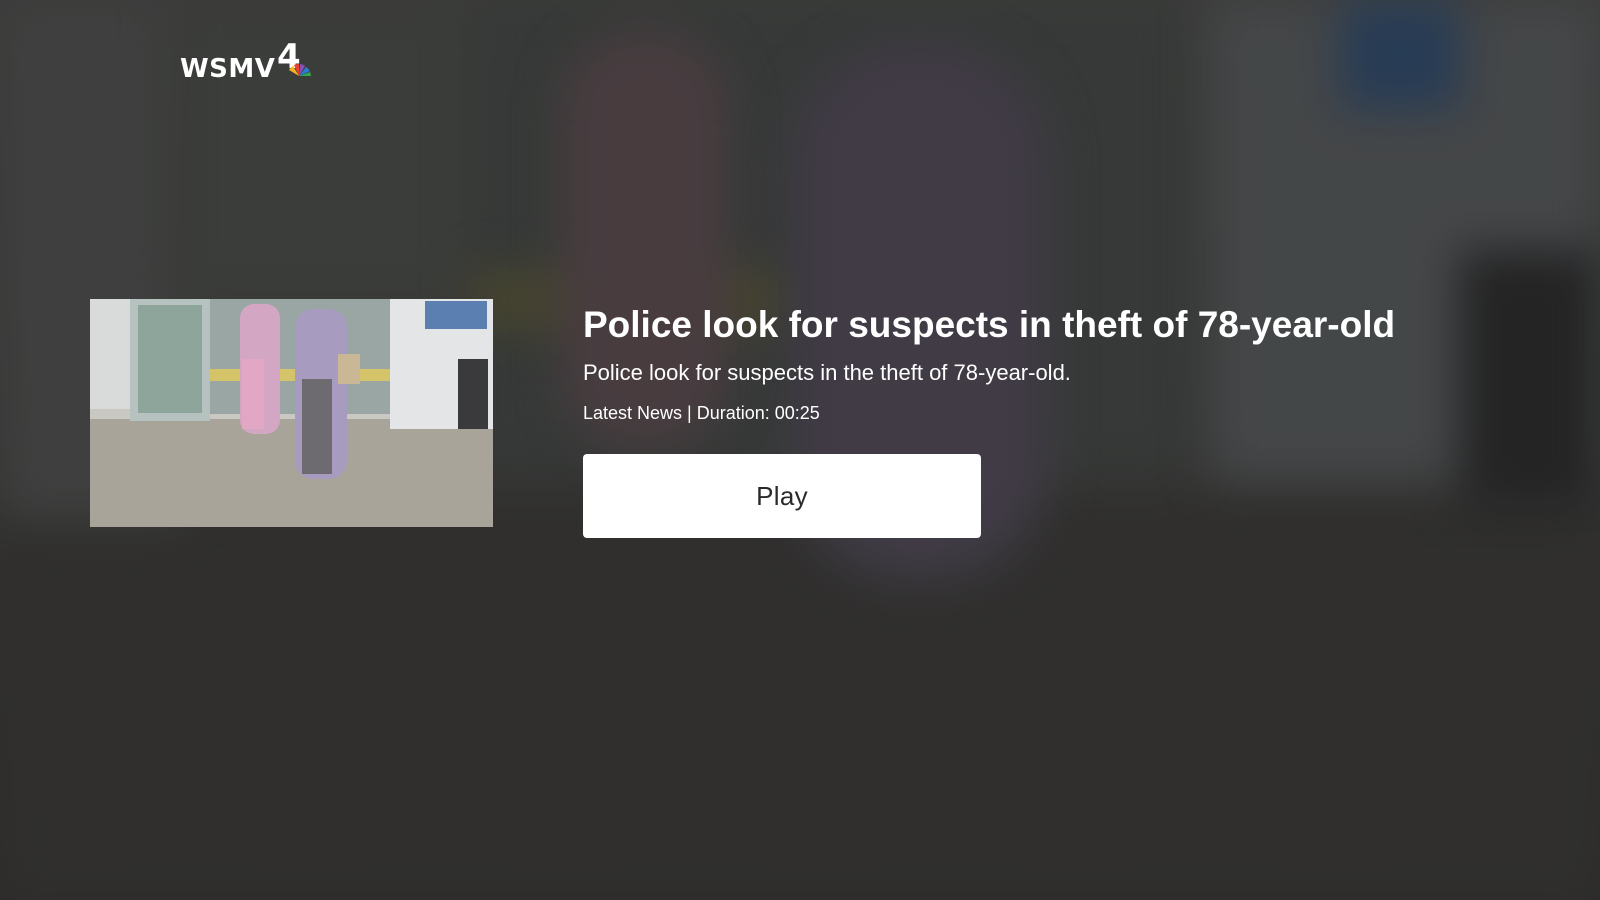 This screenshot has height=900, width=1600. What do you see at coordinates (1073, 413) in the screenshot?
I see `video-meta: Latest News | Duration: 00:25` at bounding box center [1073, 413].